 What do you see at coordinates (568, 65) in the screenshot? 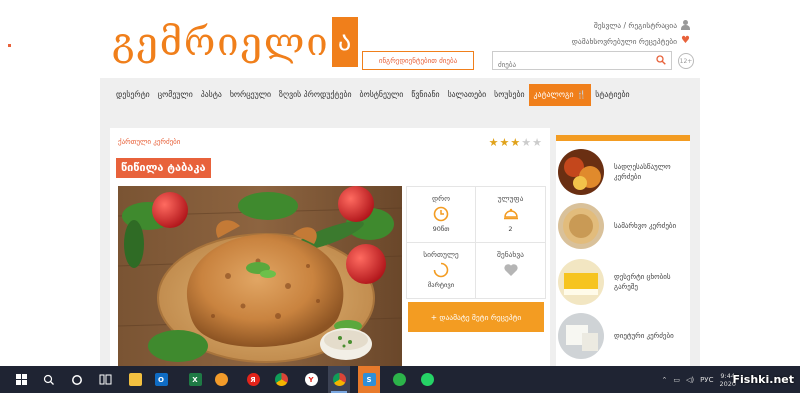
I see `search-input` at bounding box center [568, 65].